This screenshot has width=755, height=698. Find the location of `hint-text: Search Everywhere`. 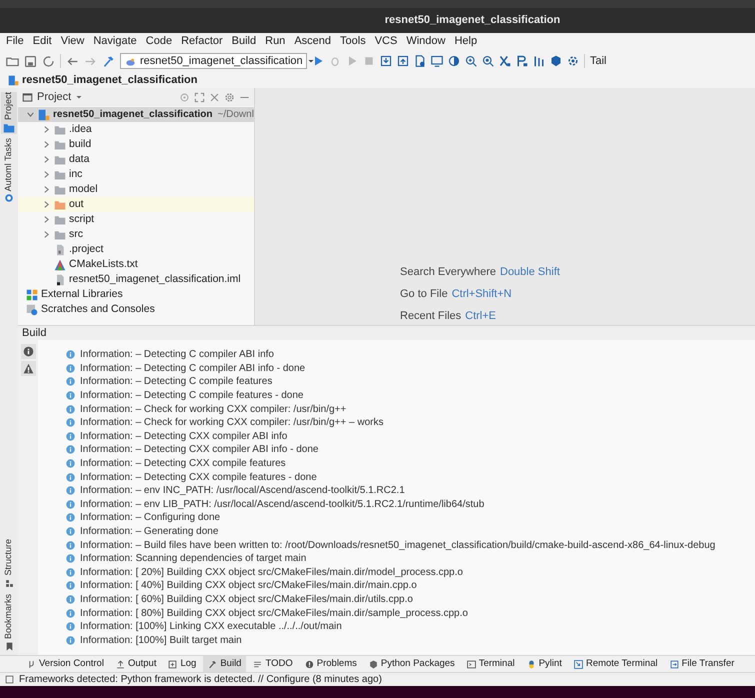

hint-text: Search Everywhere is located at coordinates (448, 272).